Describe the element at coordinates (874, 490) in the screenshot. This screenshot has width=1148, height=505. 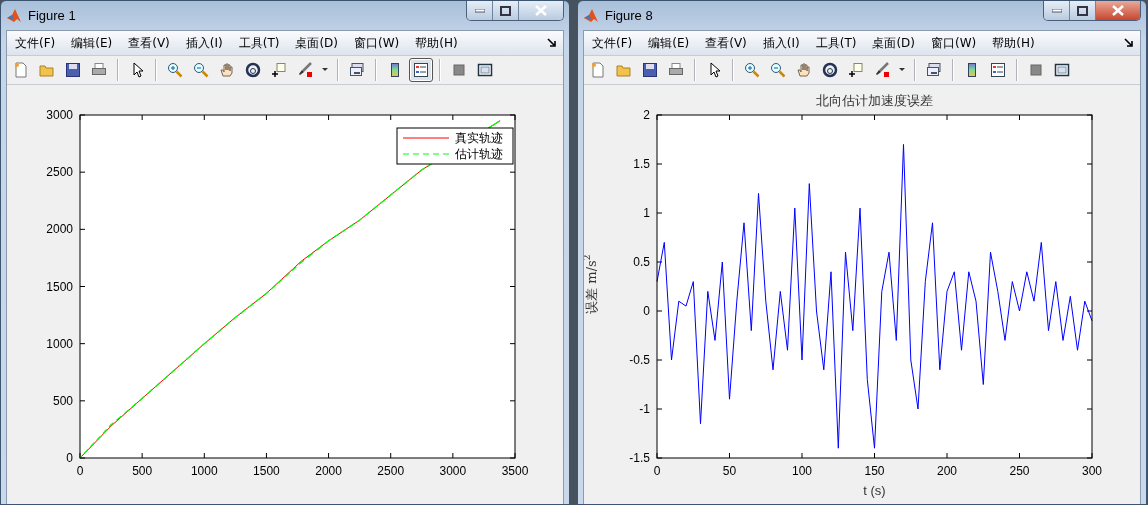
I see `axis-label: t (s)` at that location.